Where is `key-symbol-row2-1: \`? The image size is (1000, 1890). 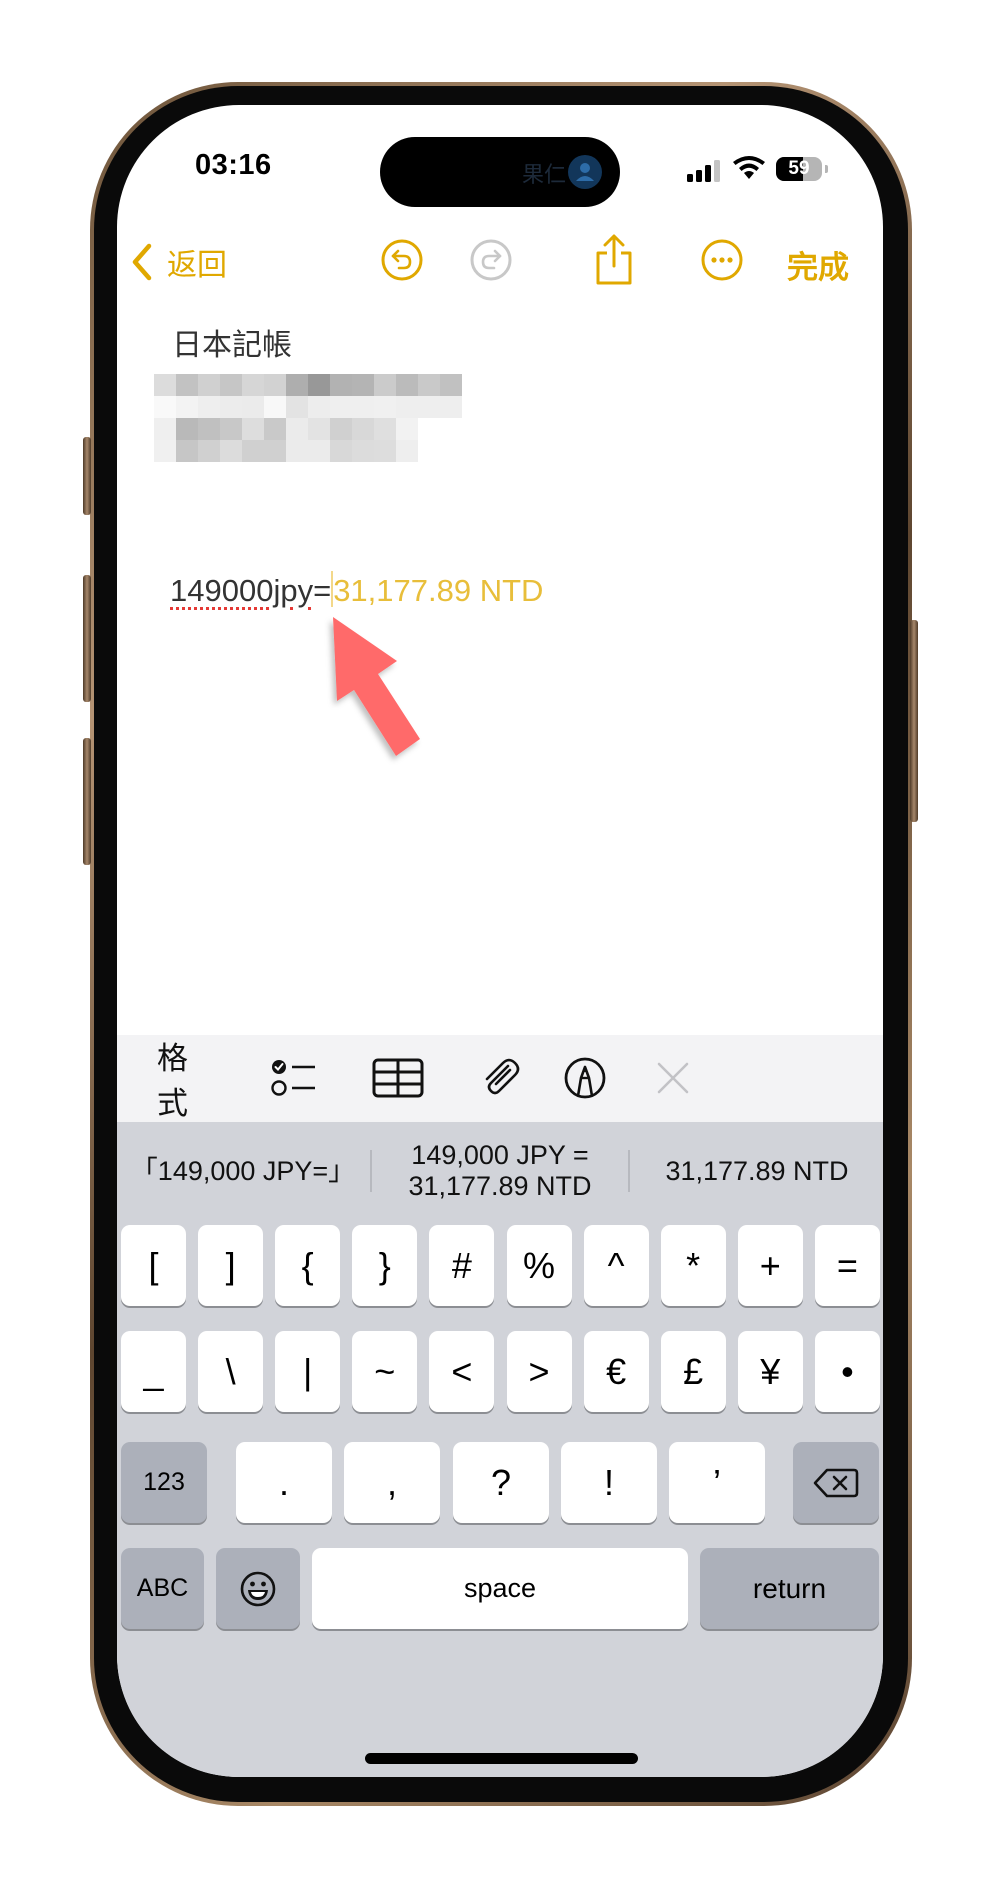 key-symbol-row2-1: \ is located at coordinates (231, 1371).